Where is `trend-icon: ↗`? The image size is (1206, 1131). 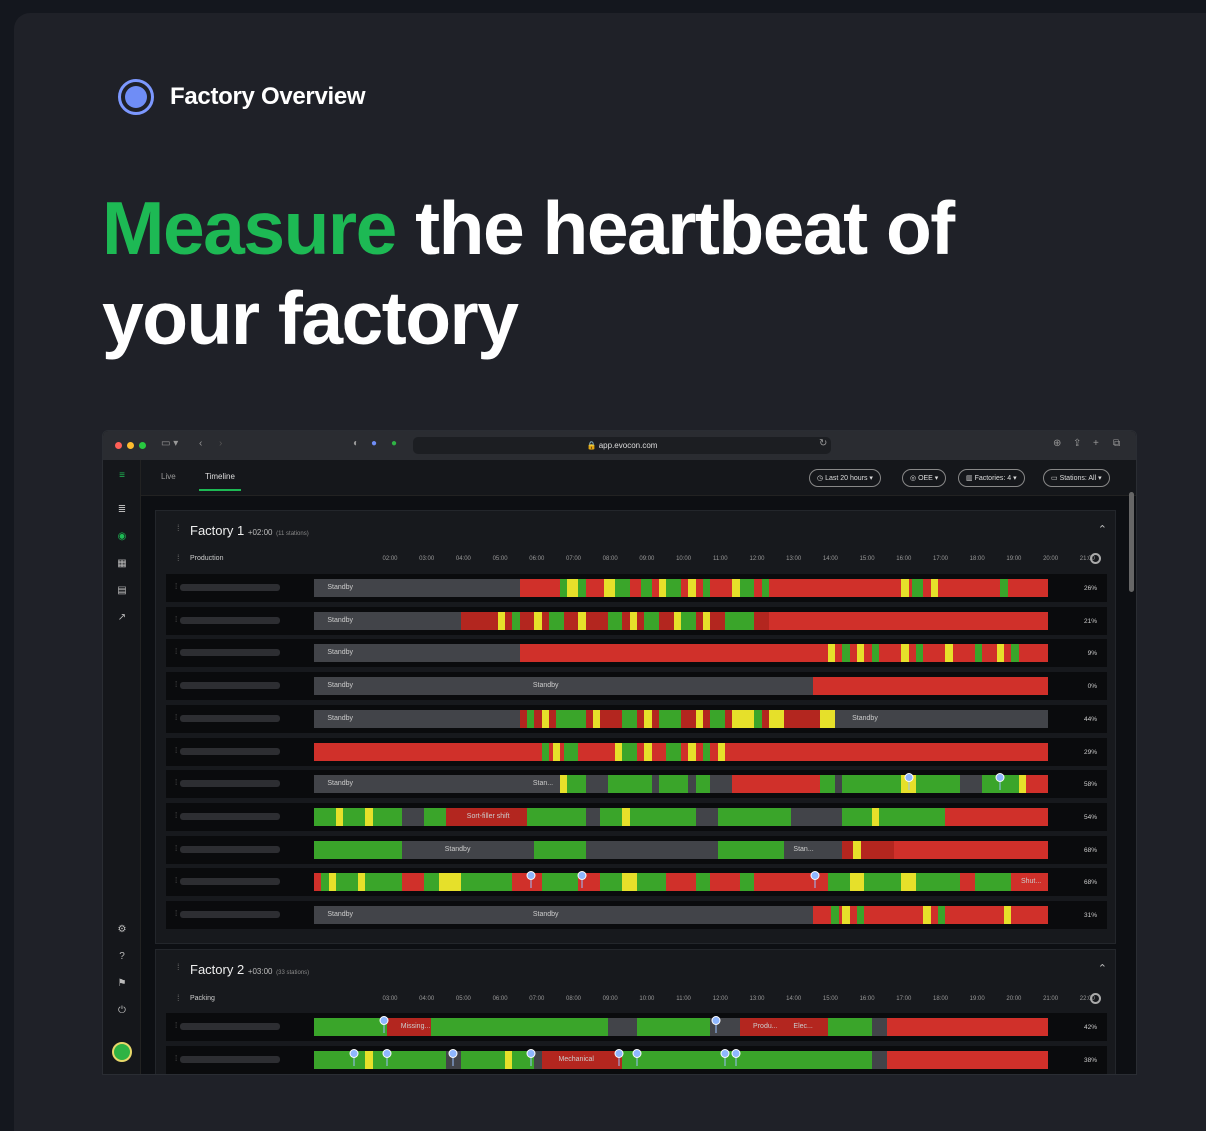 trend-icon: ↗ is located at coordinates (122, 618).